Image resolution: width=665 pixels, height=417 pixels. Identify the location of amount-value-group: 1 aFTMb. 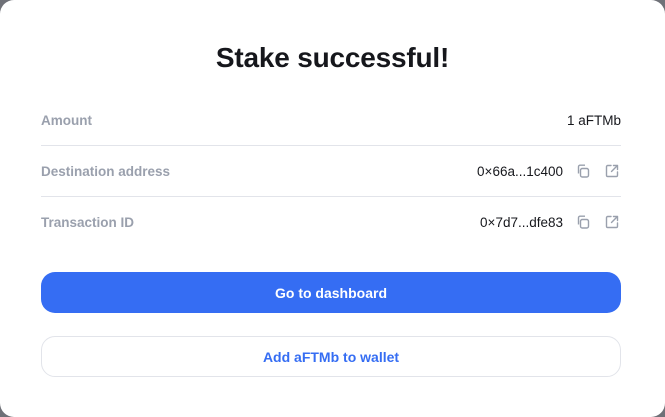
(594, 120).